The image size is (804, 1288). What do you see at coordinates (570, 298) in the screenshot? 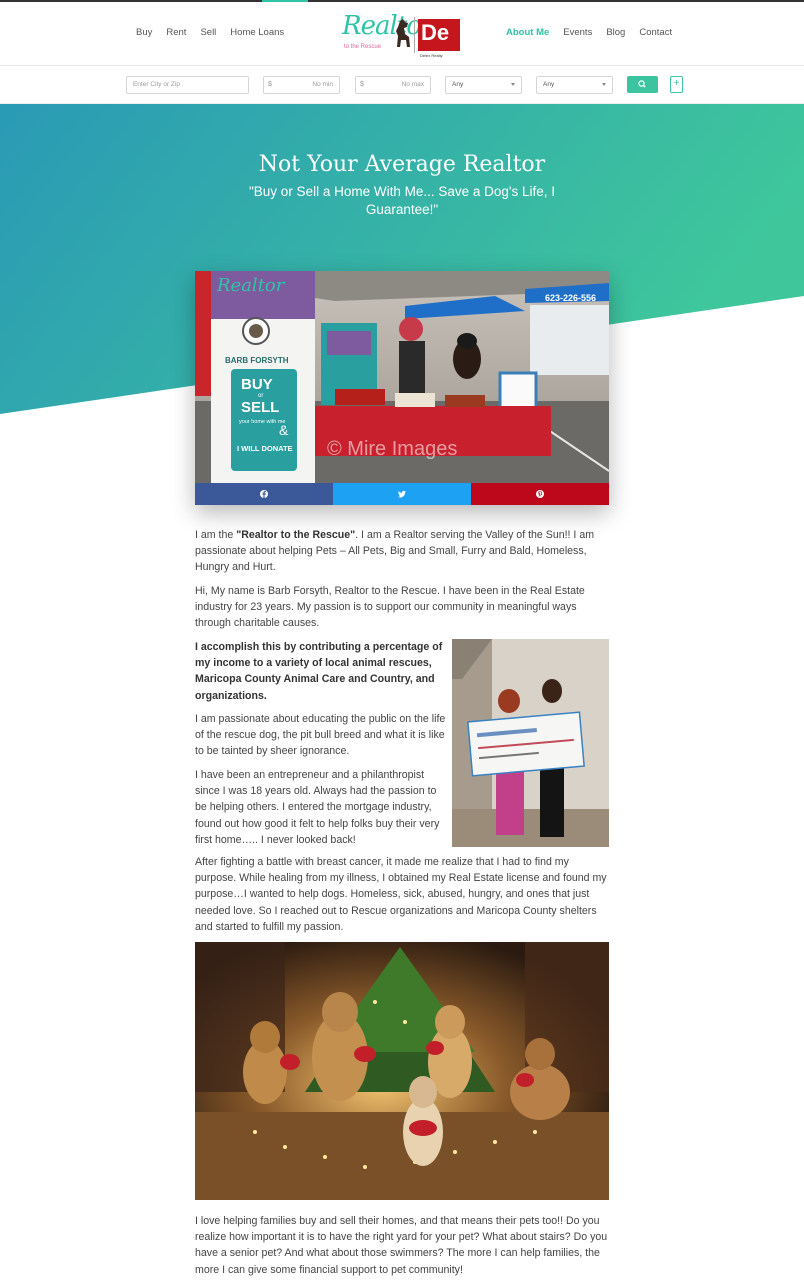
I see `phone-number: 623-226-556` at bounding box center [570, 298].